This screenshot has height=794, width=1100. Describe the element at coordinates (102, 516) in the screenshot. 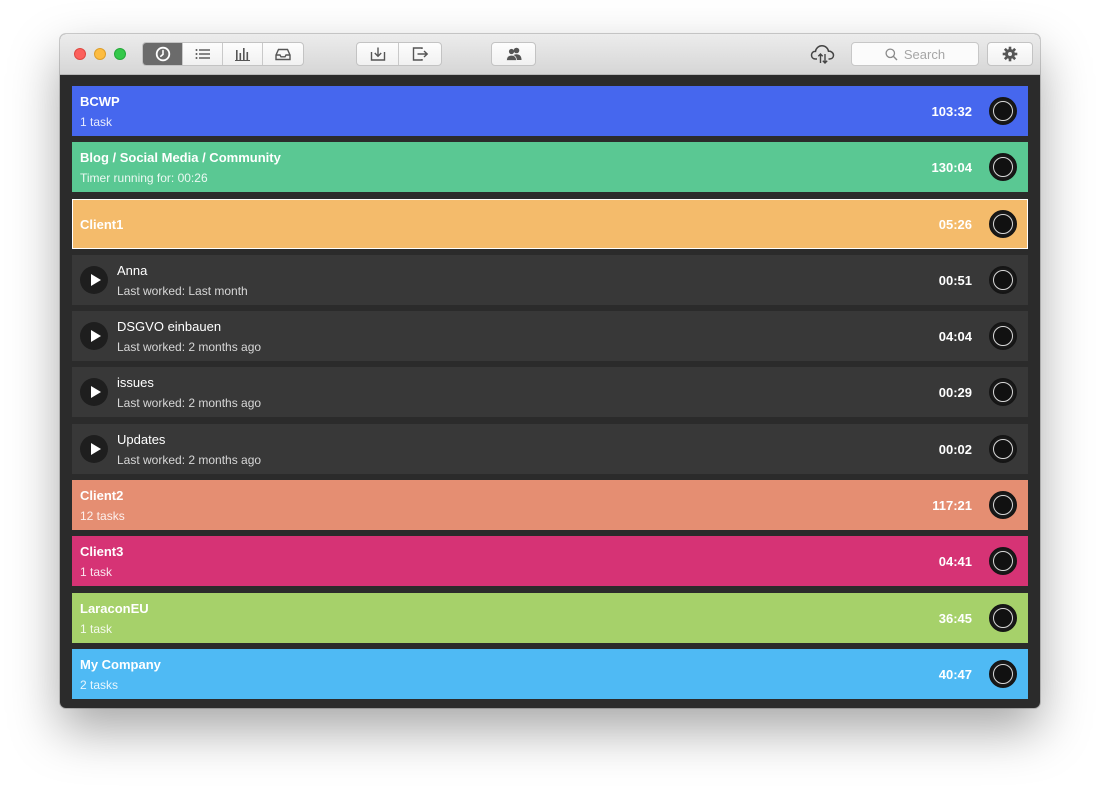

I see `project-subtitle: 12 tasks` at that location.